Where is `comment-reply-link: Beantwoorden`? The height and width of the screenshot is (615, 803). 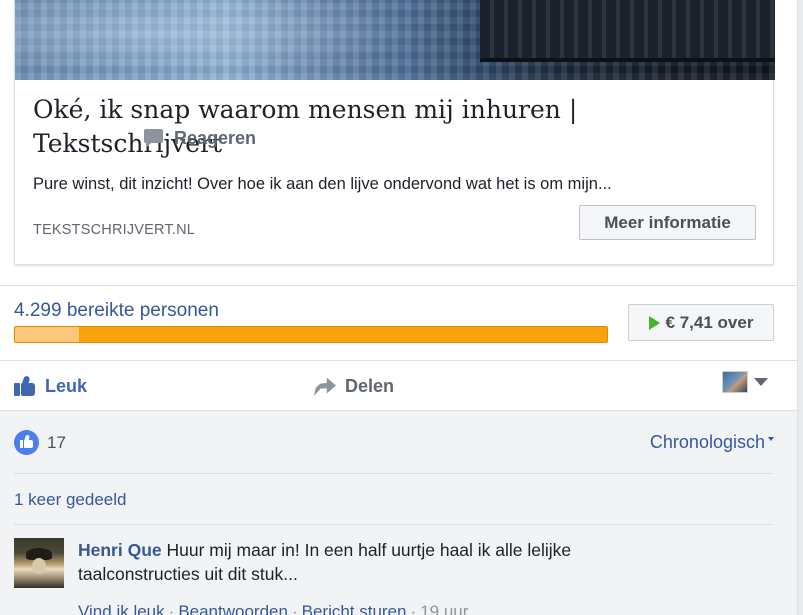 comment-reply-link: Beantwoorden is located at coordinates (233, 608).